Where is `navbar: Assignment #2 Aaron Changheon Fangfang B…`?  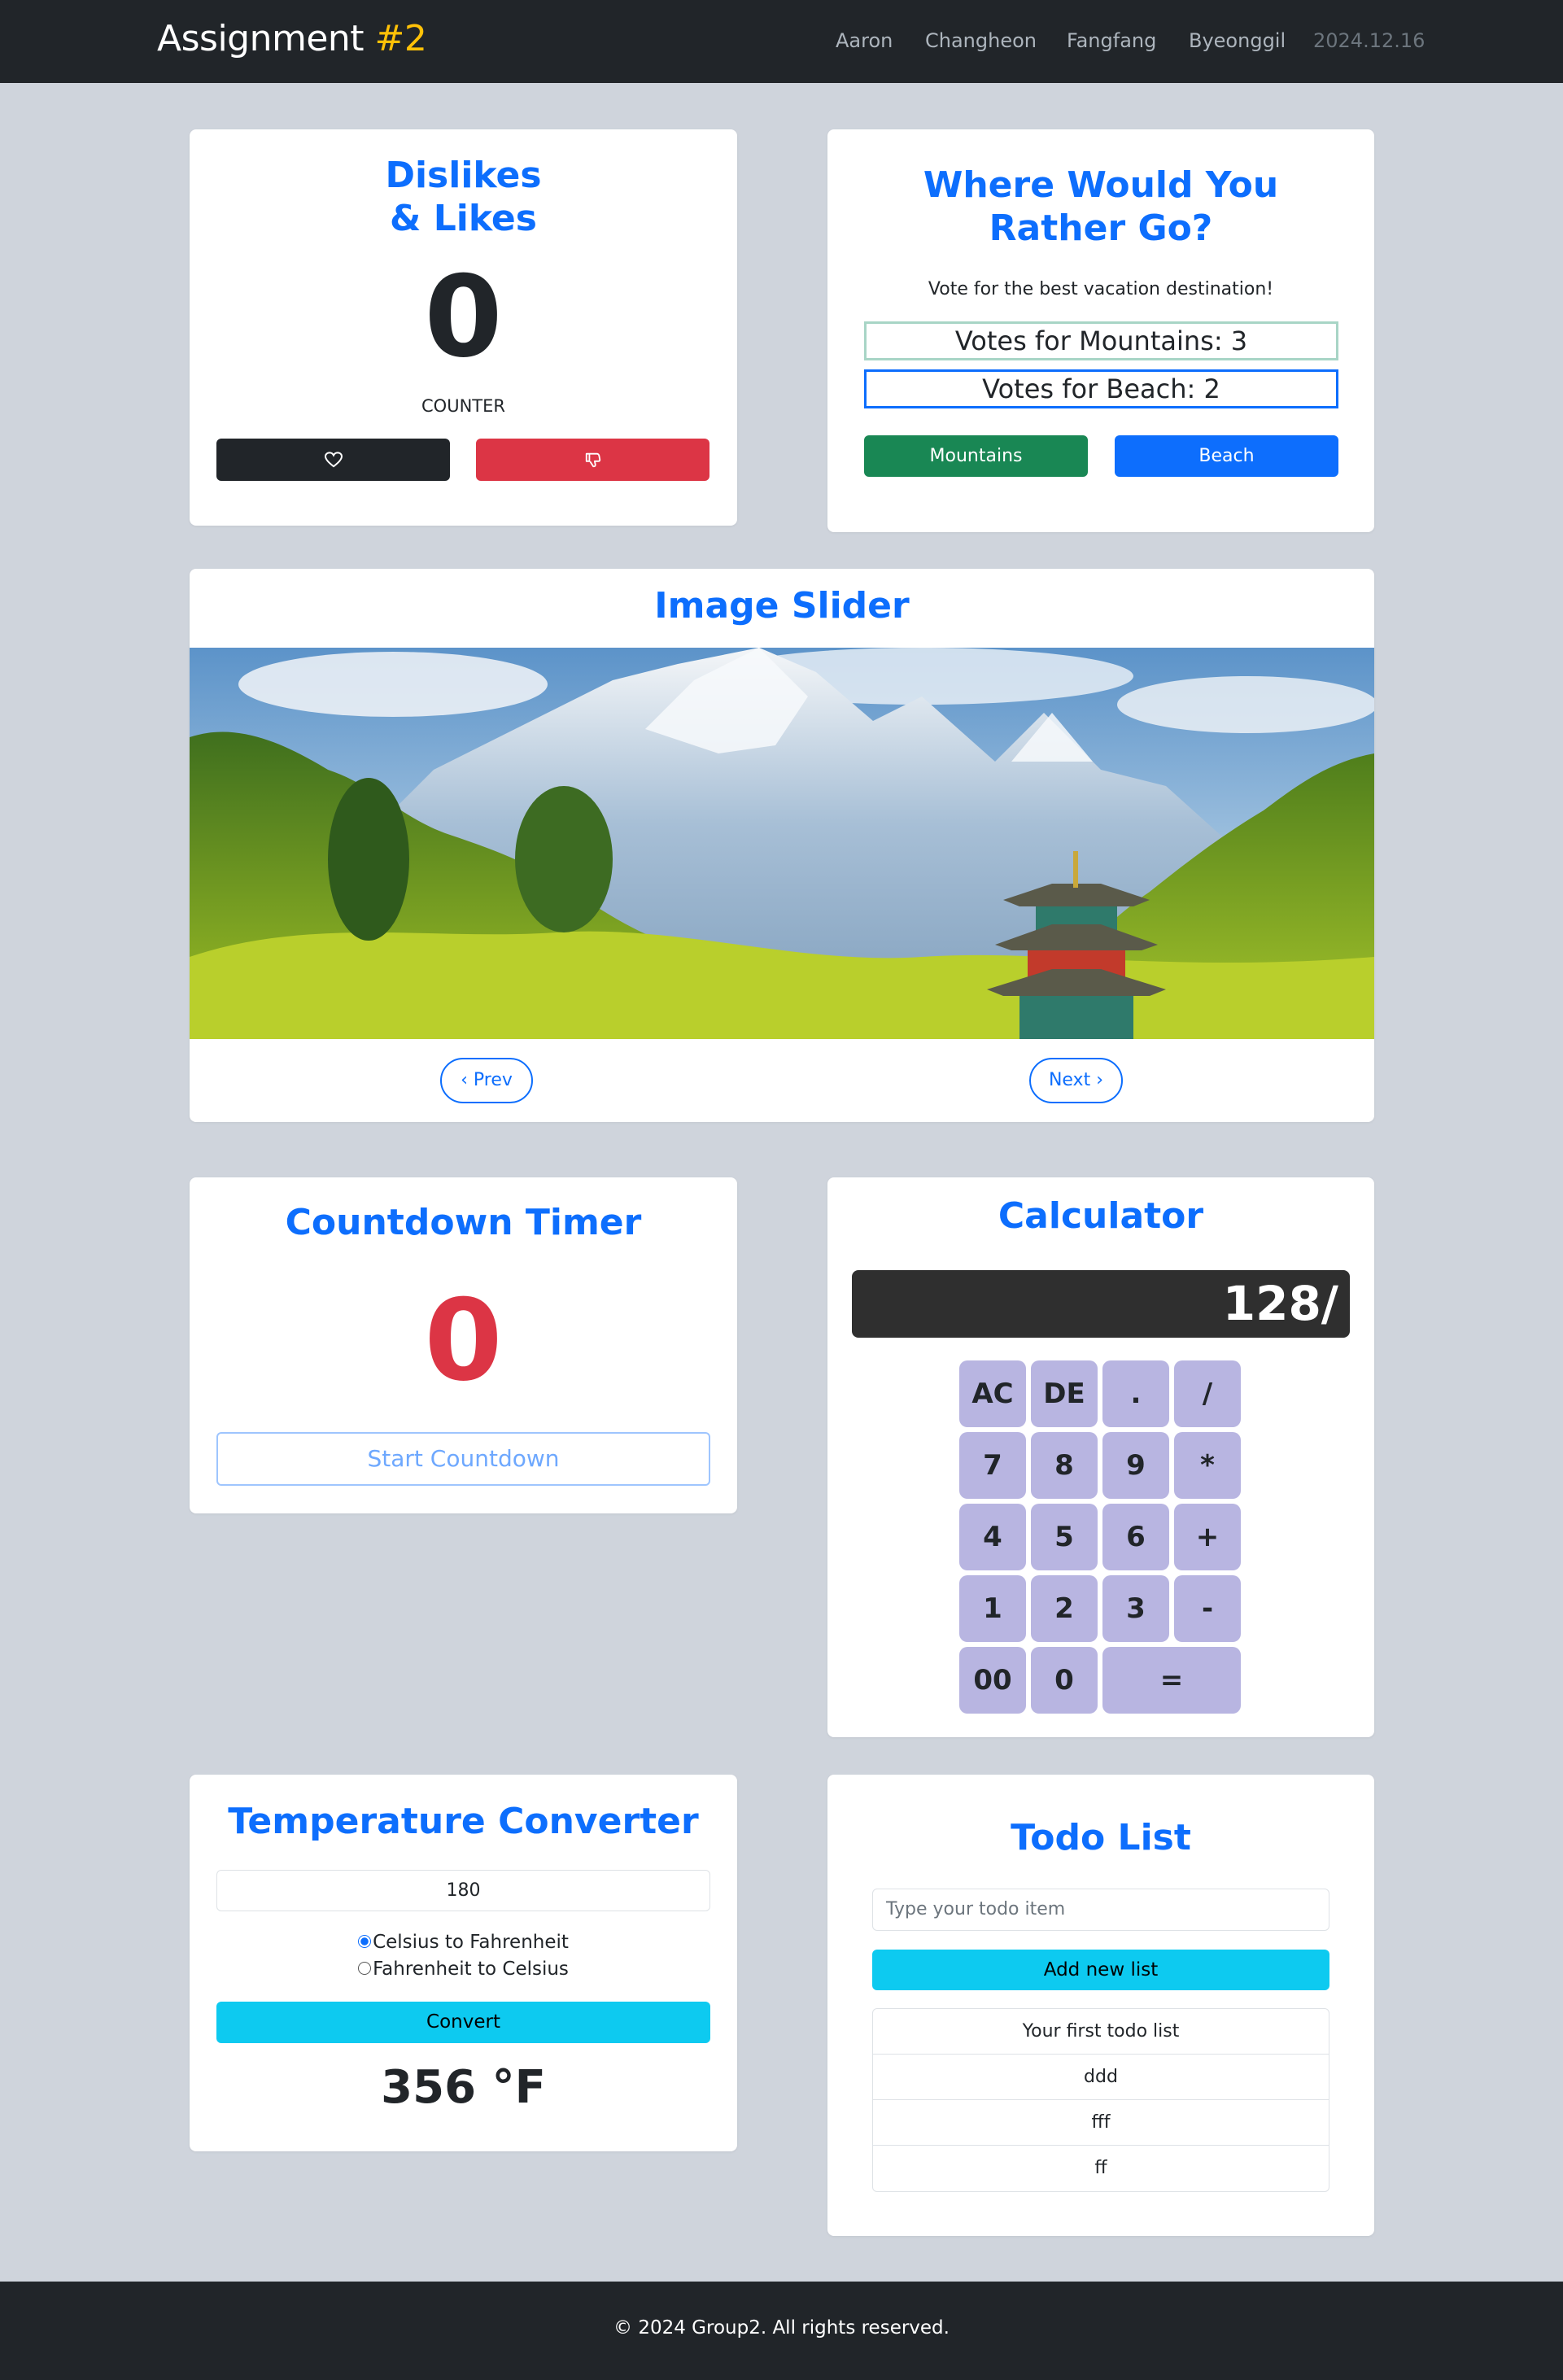
navbar: Assignment #2 Aaron Changheon Fangfang B… is located at coordinates (781, 41).